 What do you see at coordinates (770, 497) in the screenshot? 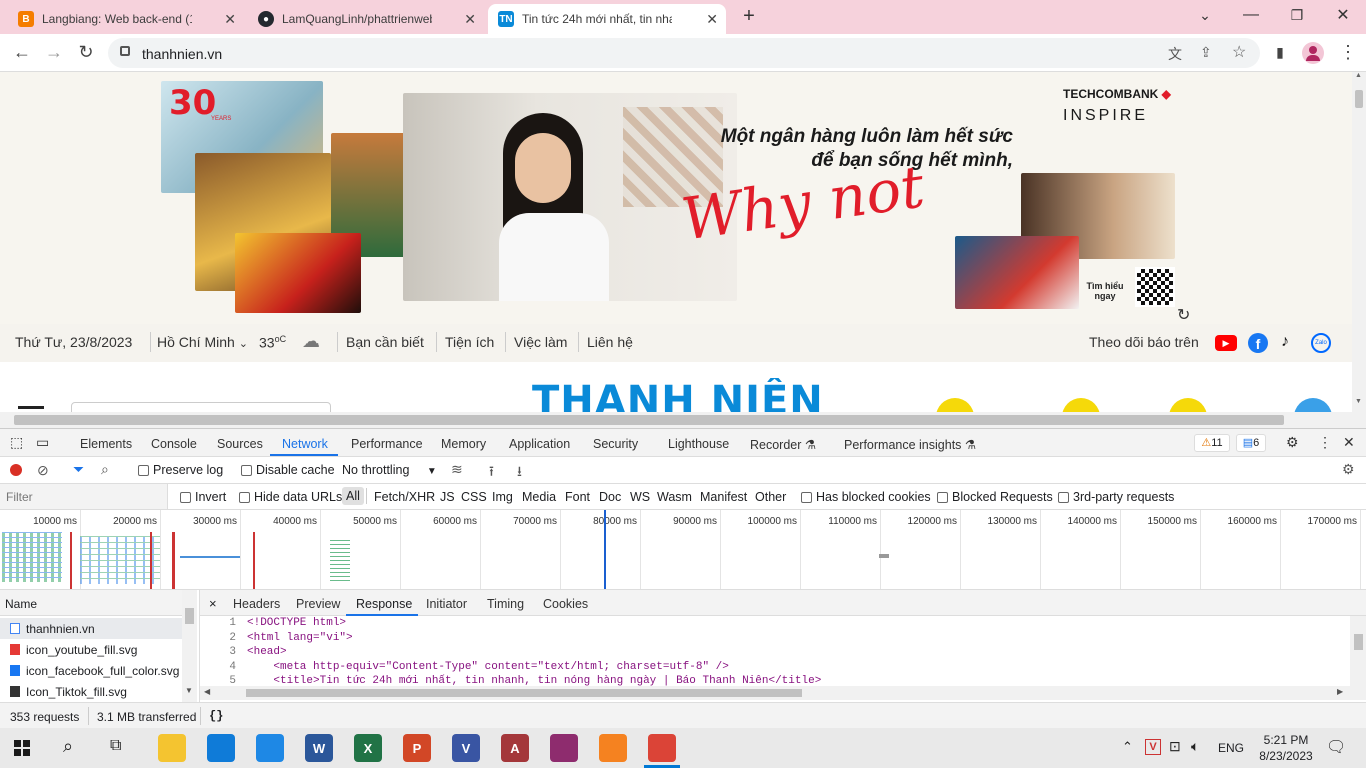
I see `filter-type-other: Other` at bounding box center [770, 497].